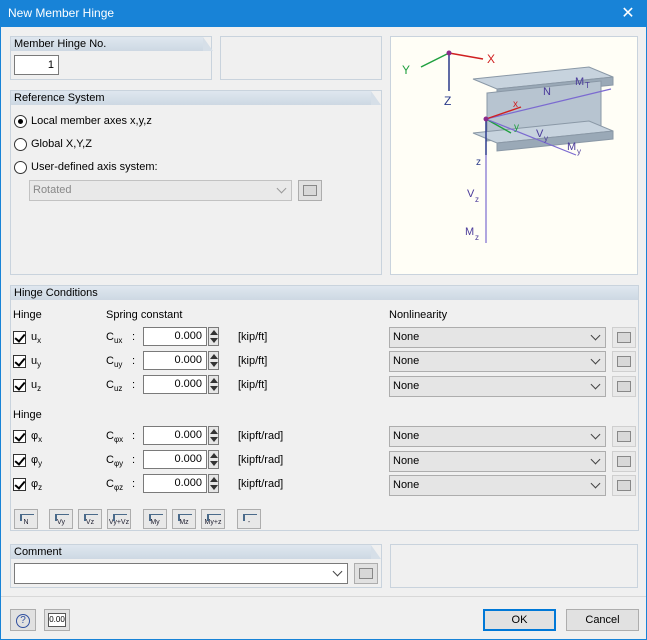 The image size is (647, 640). I want to click on comment-library-button, so click(366, 573).